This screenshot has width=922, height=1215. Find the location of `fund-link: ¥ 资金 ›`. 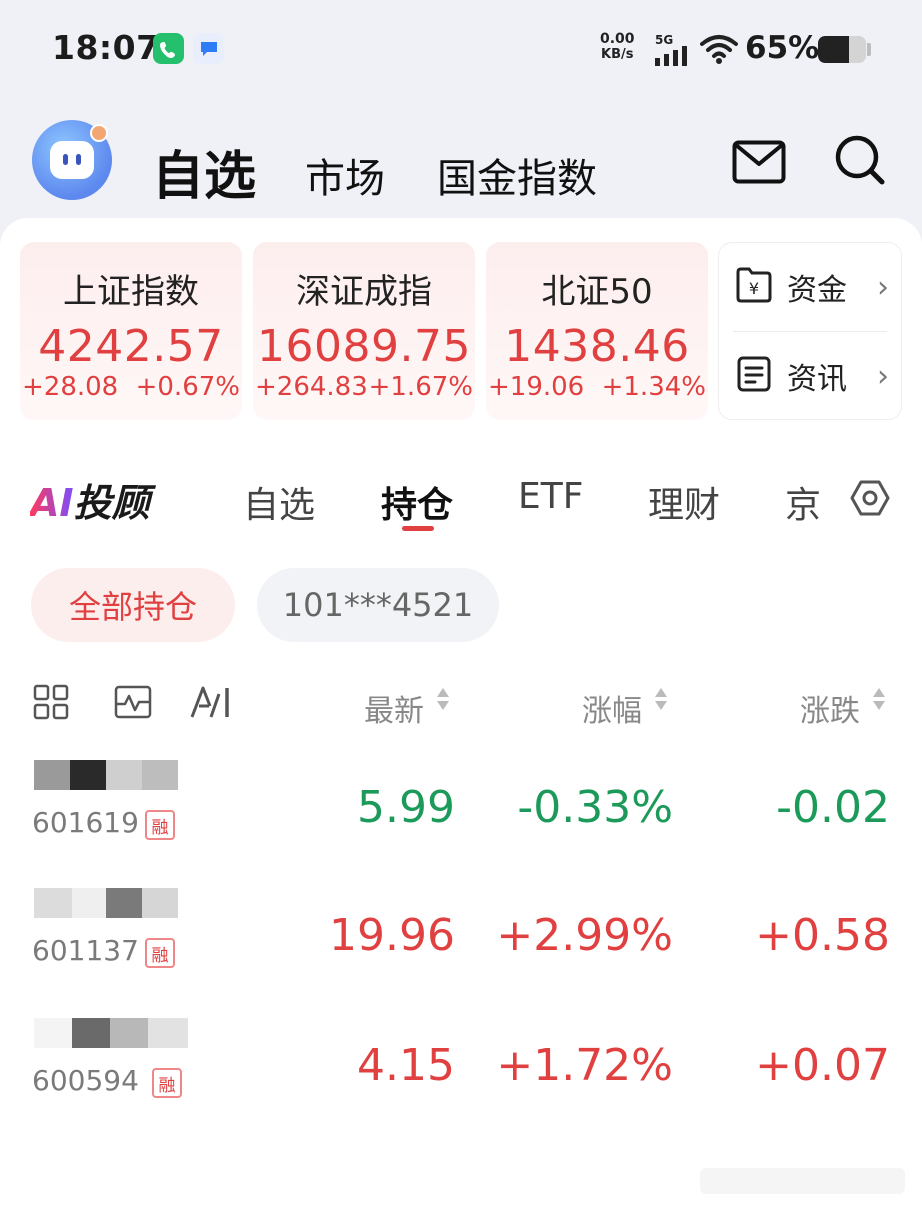

fund-link: ¥ 资金 › is located at coordinates (811, 287).